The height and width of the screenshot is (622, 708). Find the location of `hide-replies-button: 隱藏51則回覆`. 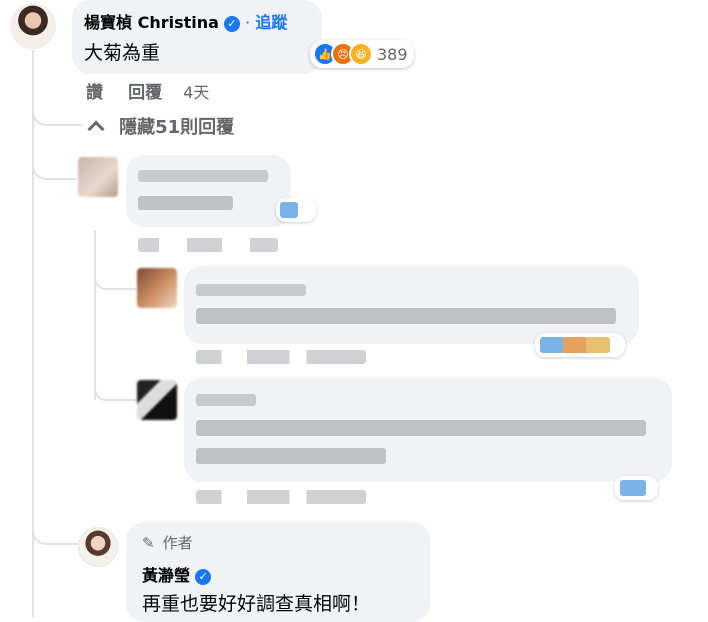

hide-replies-button: 隱藏51則回覆 is located at coordinates (161, 126).